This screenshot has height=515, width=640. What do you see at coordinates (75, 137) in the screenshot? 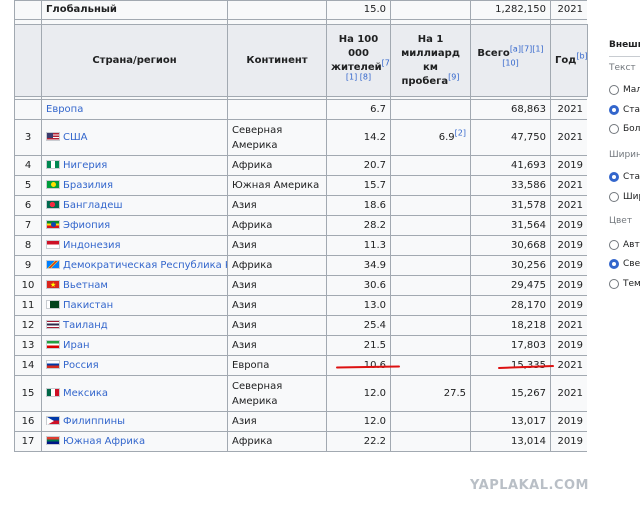
I see `country-link: США` at bounding box center [75, 137].